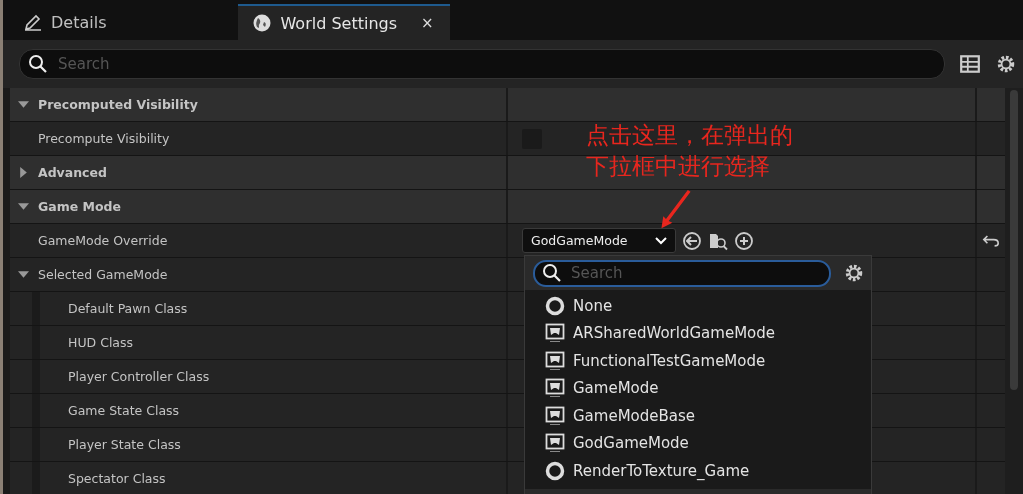 The height and width of the screenshot is (494, 1023). Describe the element at coordinates (101, 342) in the screenshot. I see `property-label: HUD Class` at that location.